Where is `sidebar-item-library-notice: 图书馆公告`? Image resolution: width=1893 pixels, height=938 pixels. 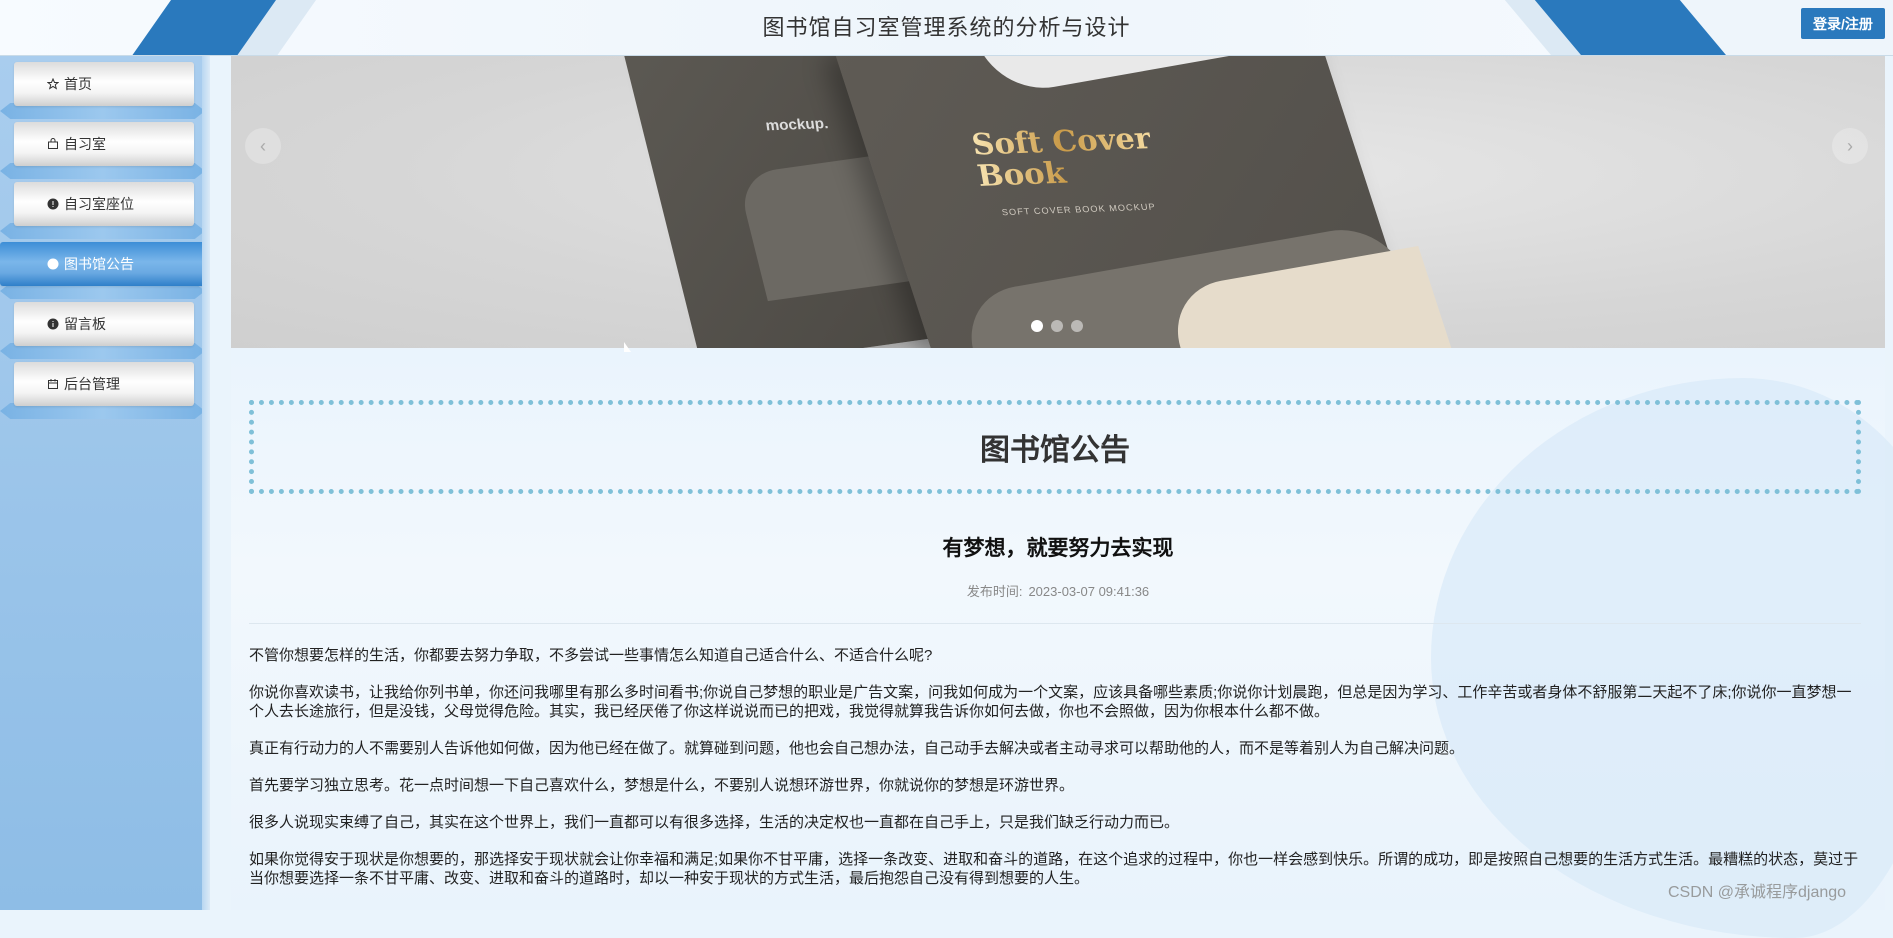 sidebar-item-library-notice: 图书馆公告 is located at coordinates (104, 264).